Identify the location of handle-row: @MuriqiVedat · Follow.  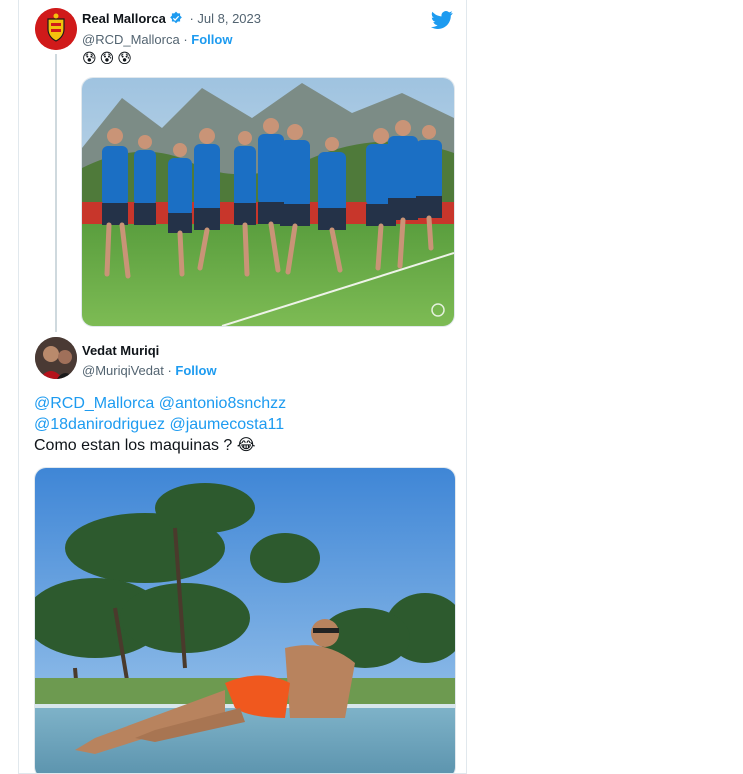
(149, 370).